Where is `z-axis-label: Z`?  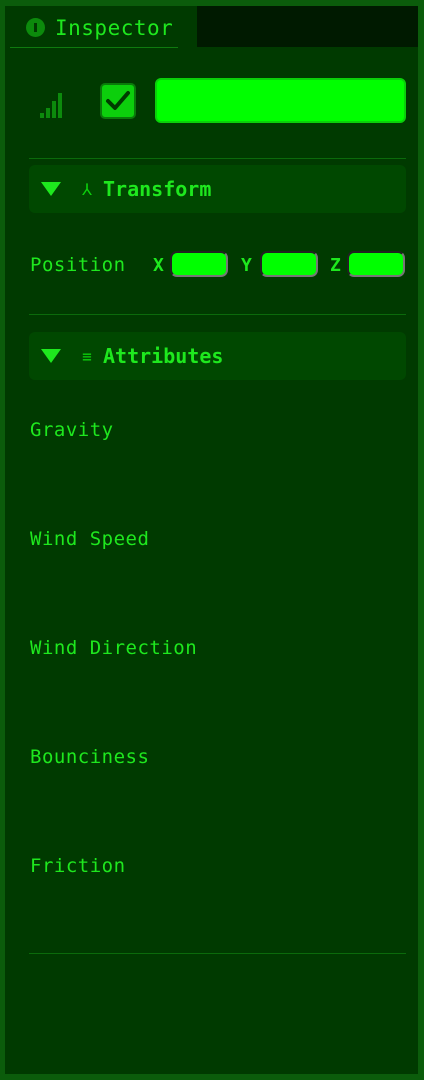
z-axis-label: Z is located at coordinates (335, 265).